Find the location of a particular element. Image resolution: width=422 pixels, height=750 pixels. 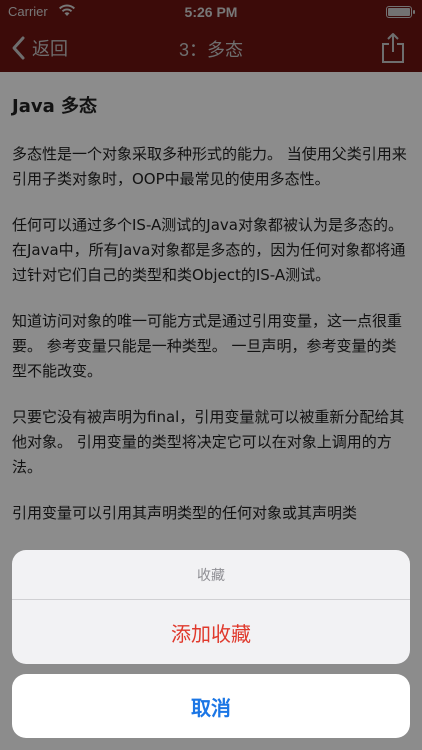

cancel-button: 取消 is located at coordinates (211, 706).